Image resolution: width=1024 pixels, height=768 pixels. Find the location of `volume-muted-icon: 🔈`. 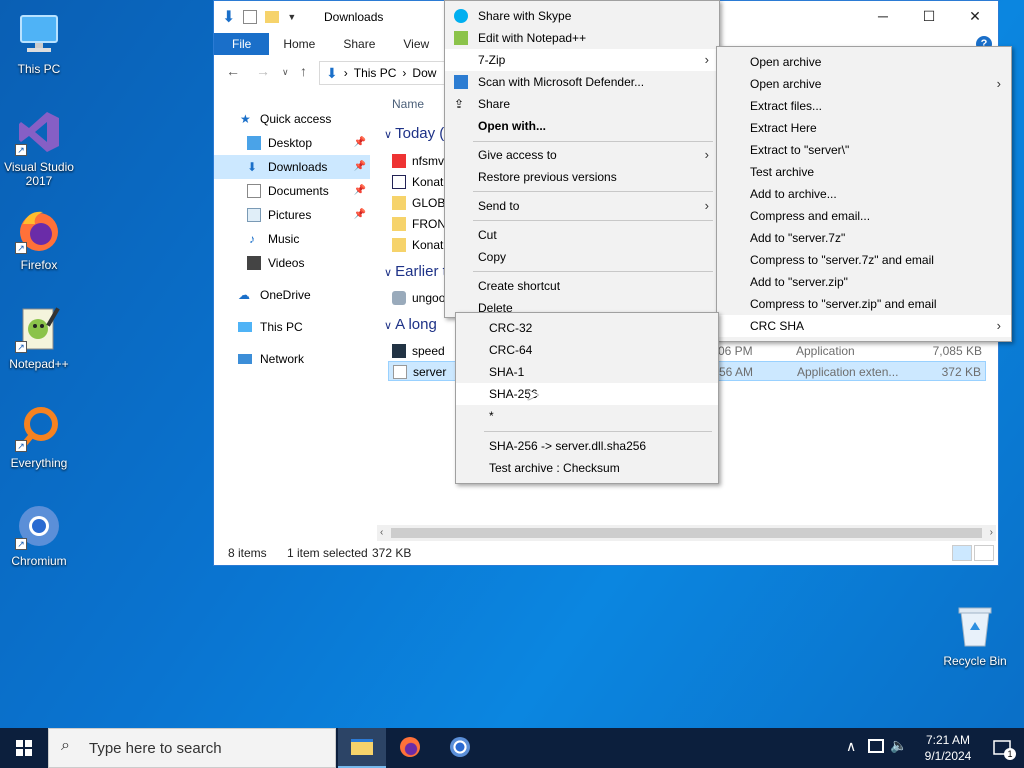

volume-muted-icon: 🔈 is located at coordinates (898, 745).